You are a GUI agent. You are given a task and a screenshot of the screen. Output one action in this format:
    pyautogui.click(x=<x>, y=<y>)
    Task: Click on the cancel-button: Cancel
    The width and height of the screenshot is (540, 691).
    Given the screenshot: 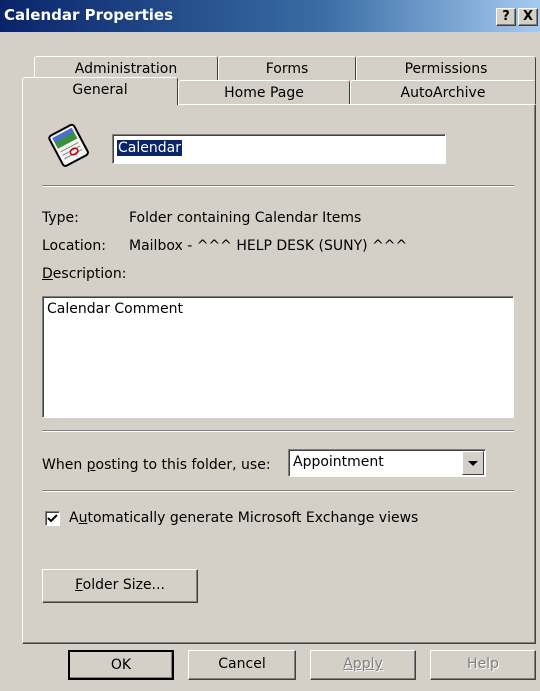 What is the action you would take?
    pyautogui.click(x=242, y=665)
    